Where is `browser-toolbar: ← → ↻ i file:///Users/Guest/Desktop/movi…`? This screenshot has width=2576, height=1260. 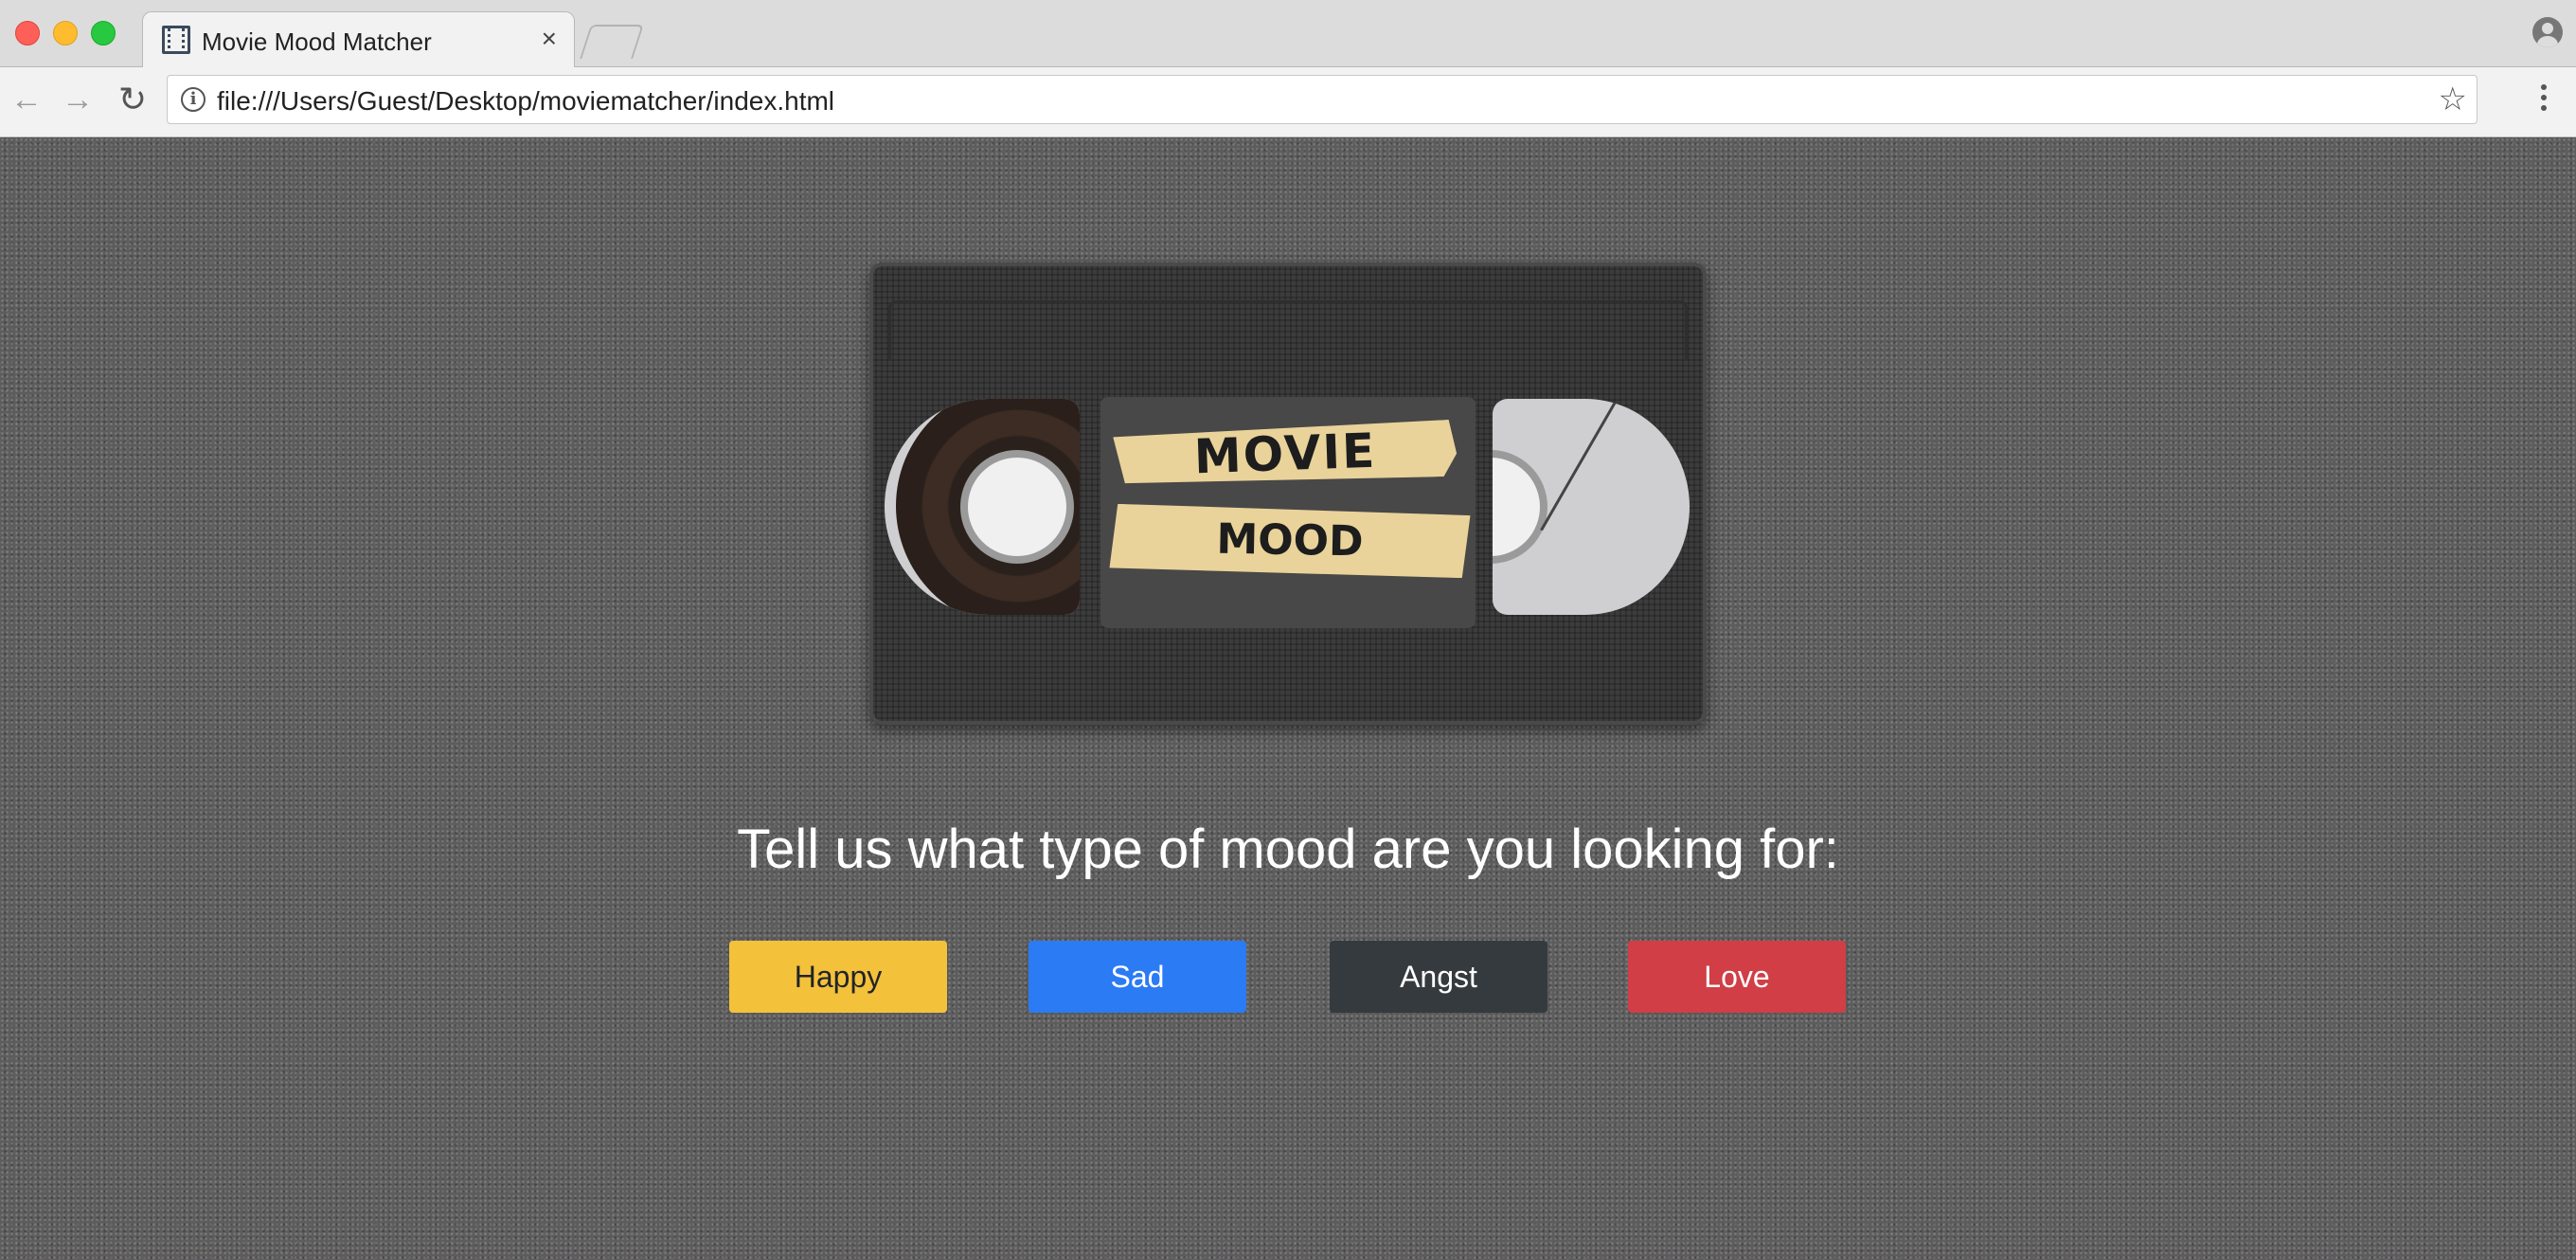
browser-toolbar: ← → ↻ i file:///Users/Guest/Desktop/movi… is located at coordinates (1288, 102).